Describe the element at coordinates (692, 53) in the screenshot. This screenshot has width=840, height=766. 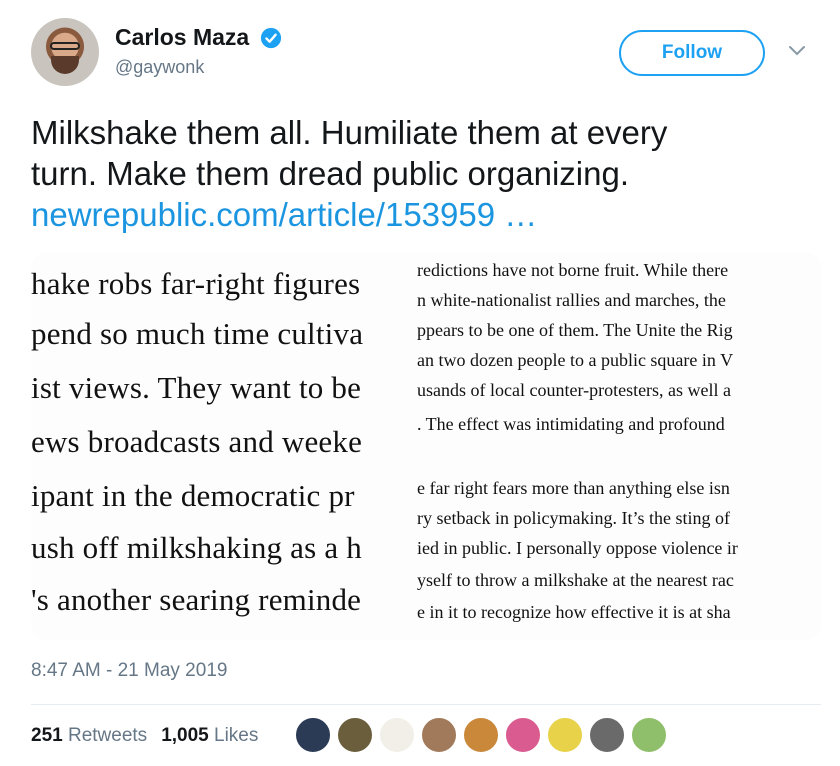
I see `follow-button: Follow` at that location.